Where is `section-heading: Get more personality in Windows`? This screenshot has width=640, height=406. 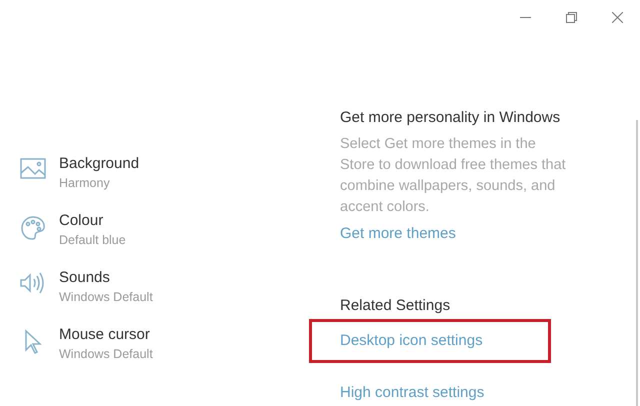 section-heading: Get more personality in Windows is located at coordinates (451, 118).